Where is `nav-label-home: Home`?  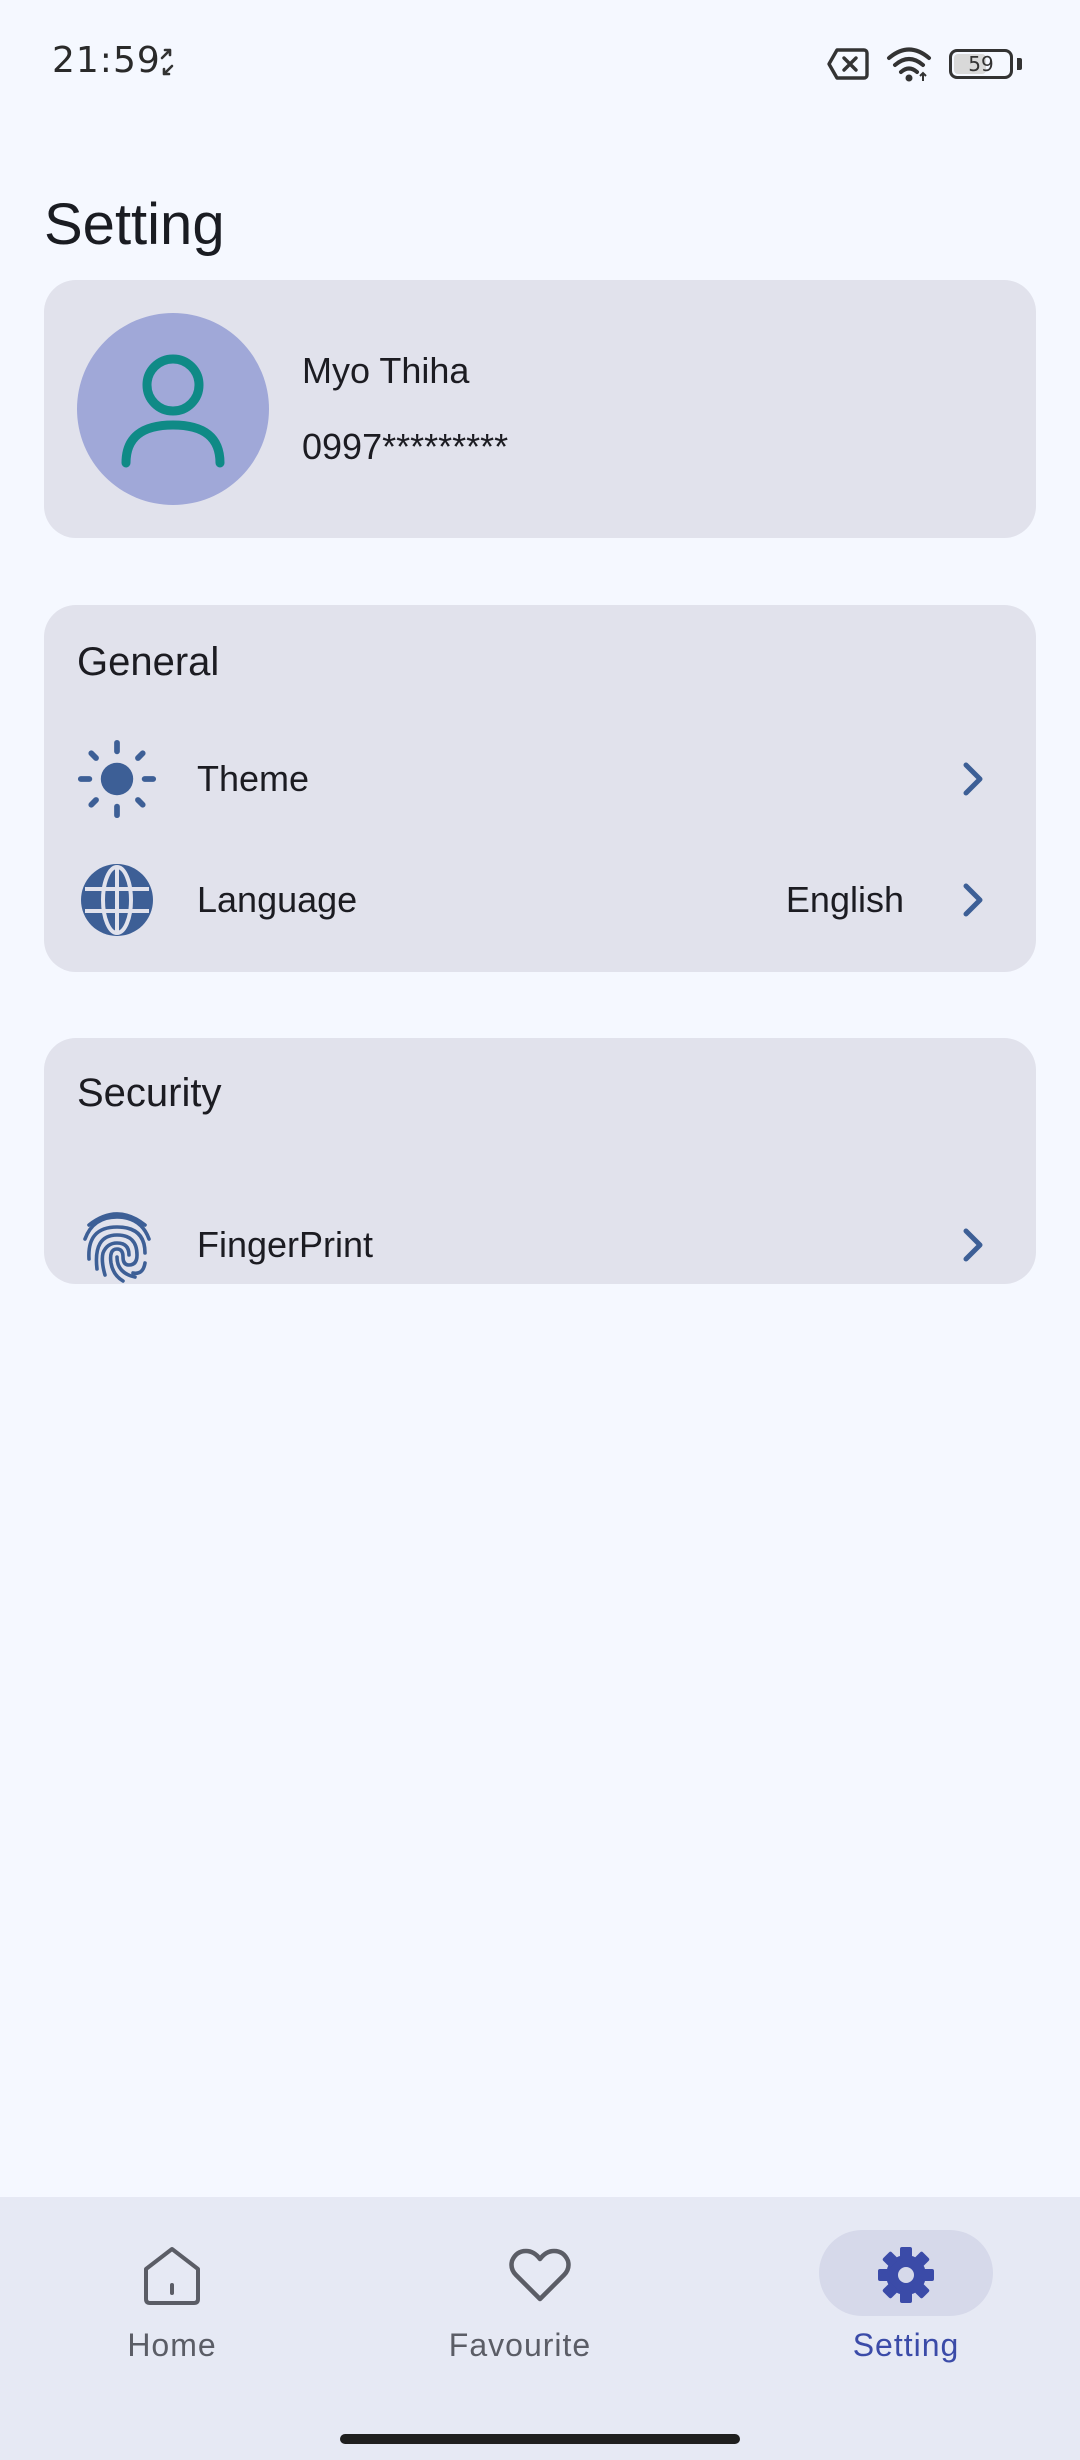
nav-label-home: Home is located at coordinates (172, 2345).